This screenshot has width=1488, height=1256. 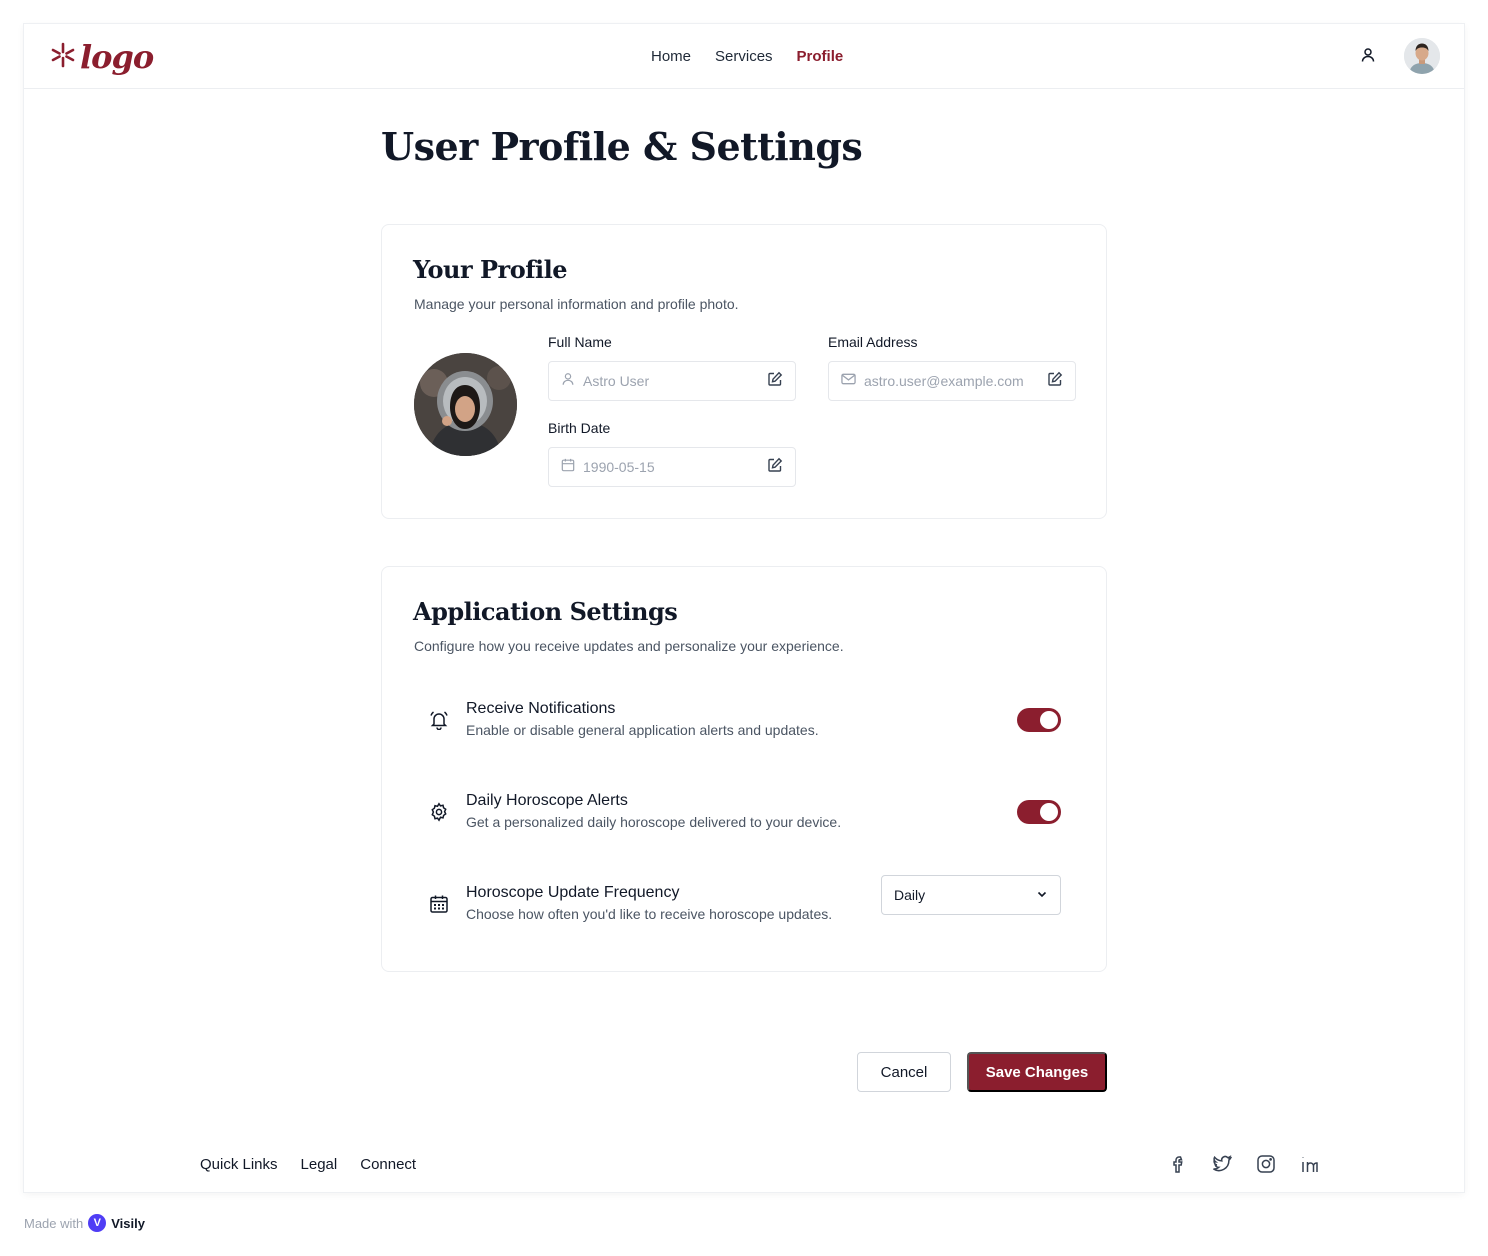 I want to click on footer-links: Quick Links Legal Connect, so click(x=308, y=1164).